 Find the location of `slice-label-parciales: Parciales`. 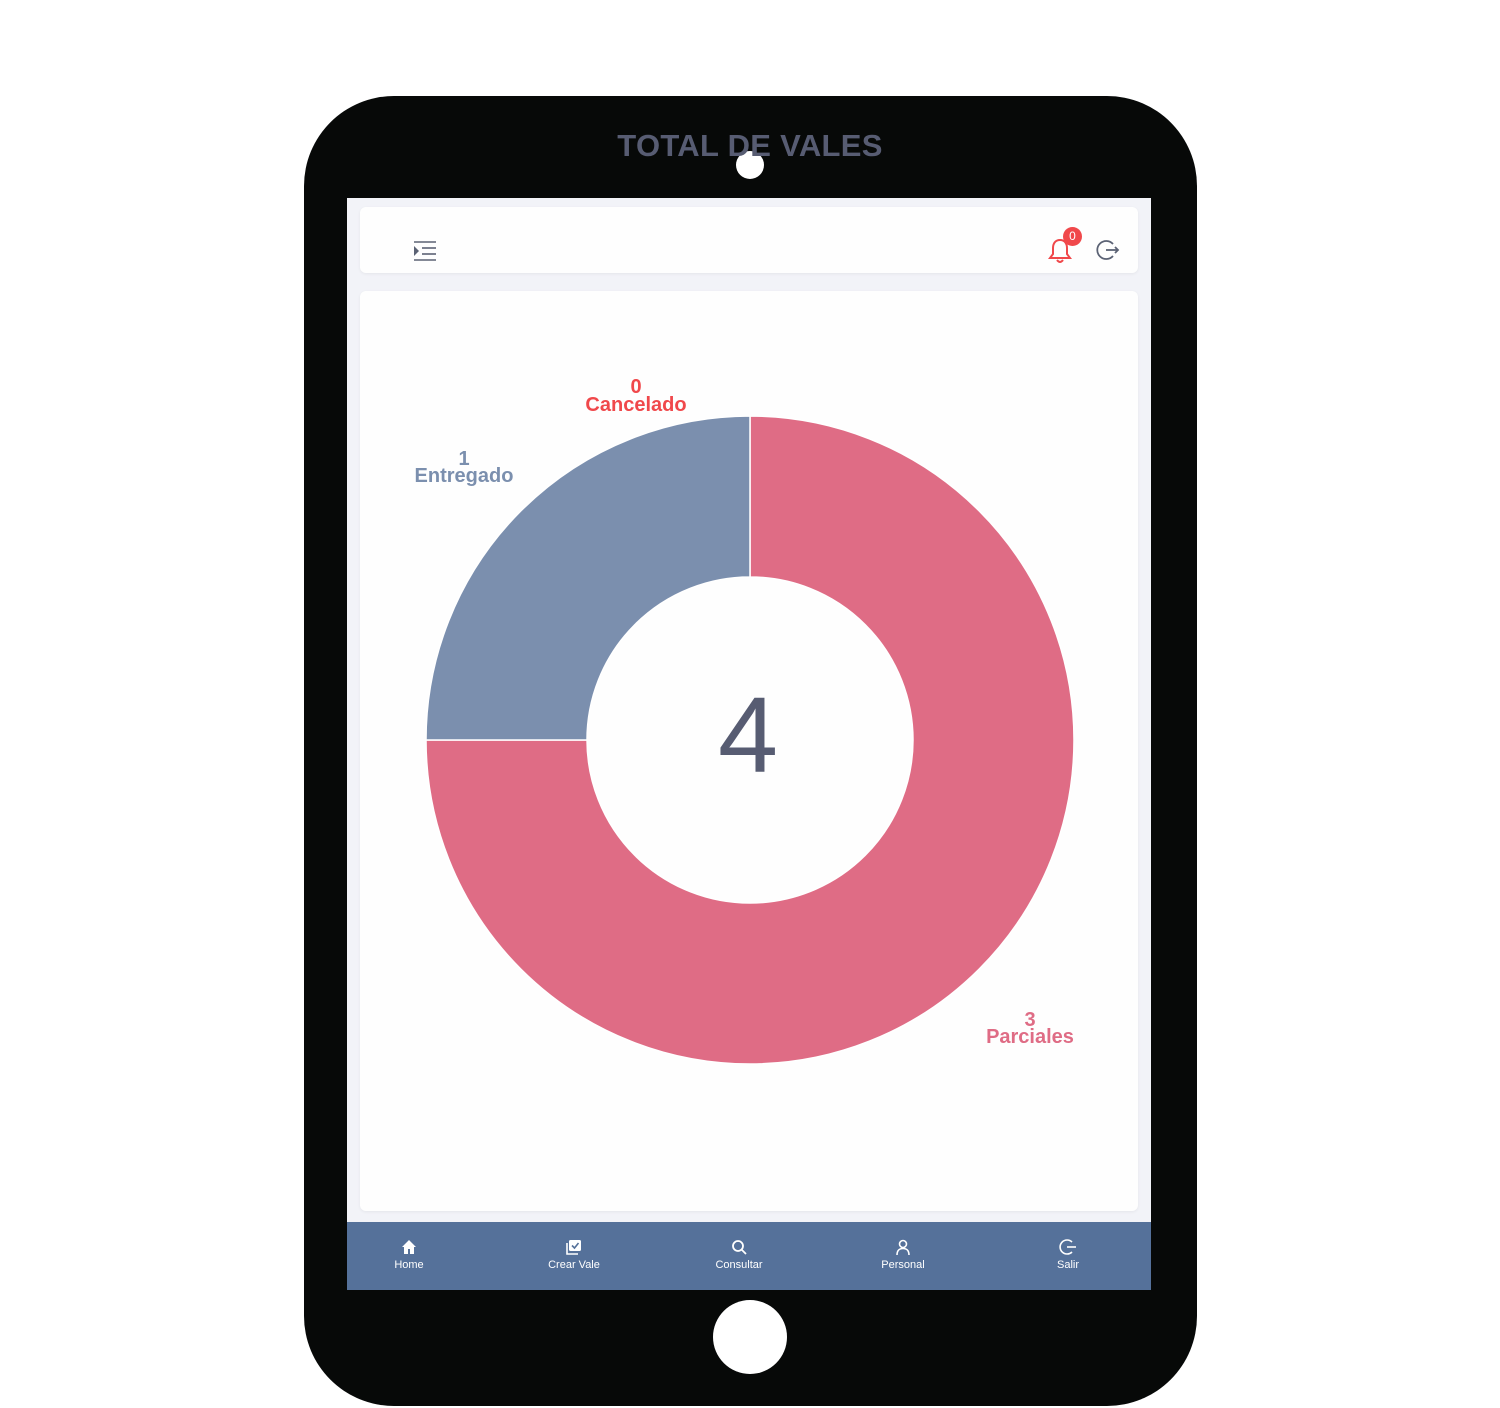

slice-label-parciales: Parciales is located at coordinates (1030, 1037).